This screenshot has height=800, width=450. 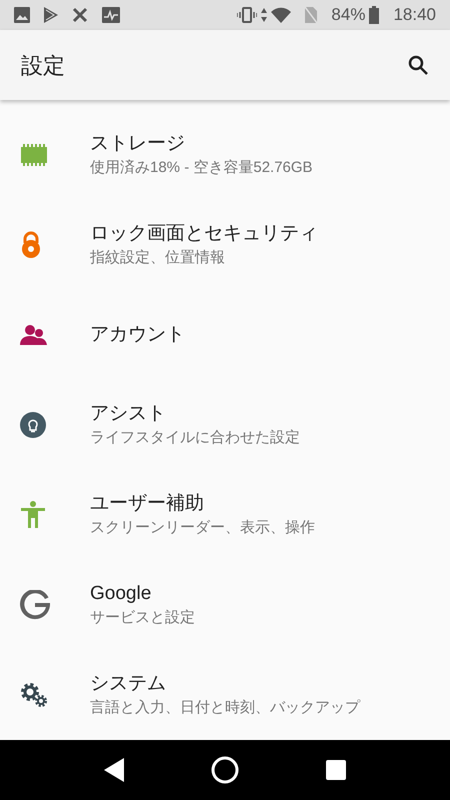 I want to click on memory-chip-icon, so click(x=34, y=155).